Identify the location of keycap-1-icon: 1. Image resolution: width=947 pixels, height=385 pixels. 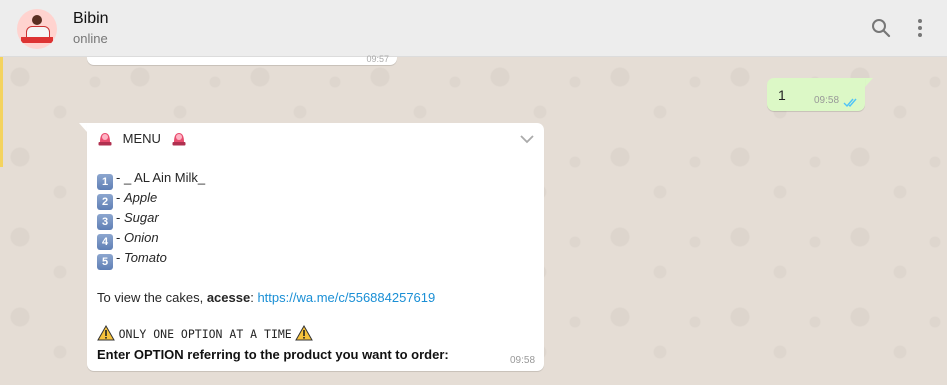
(105, 182).